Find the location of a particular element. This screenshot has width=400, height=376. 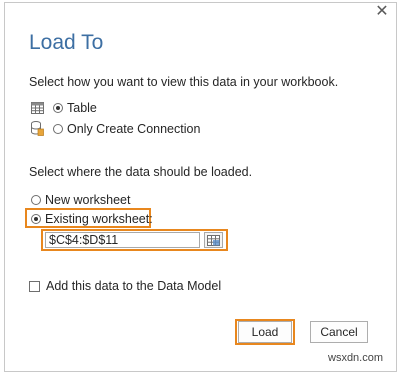

location-prompt: Select where the data should be loaded. is located at coordinates (141, 172).